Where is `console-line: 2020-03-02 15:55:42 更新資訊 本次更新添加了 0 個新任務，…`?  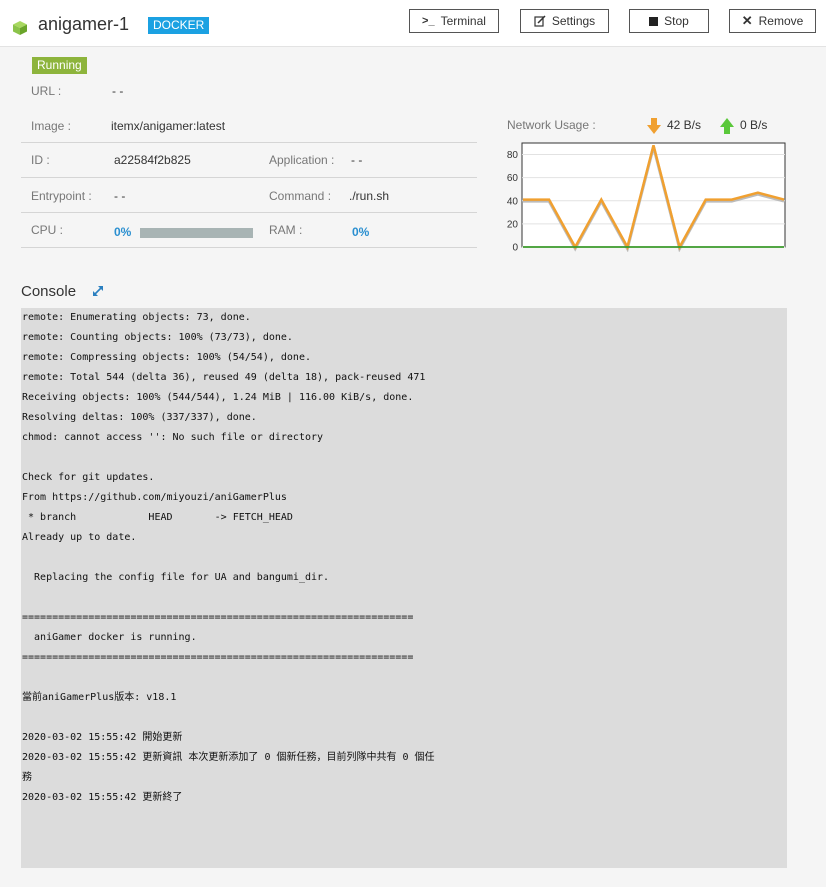 console-line: 2020-03-02 15:55:42 更新資訊 本次更新添加了 0 個新任務，… is located at coordinates (228, 757).